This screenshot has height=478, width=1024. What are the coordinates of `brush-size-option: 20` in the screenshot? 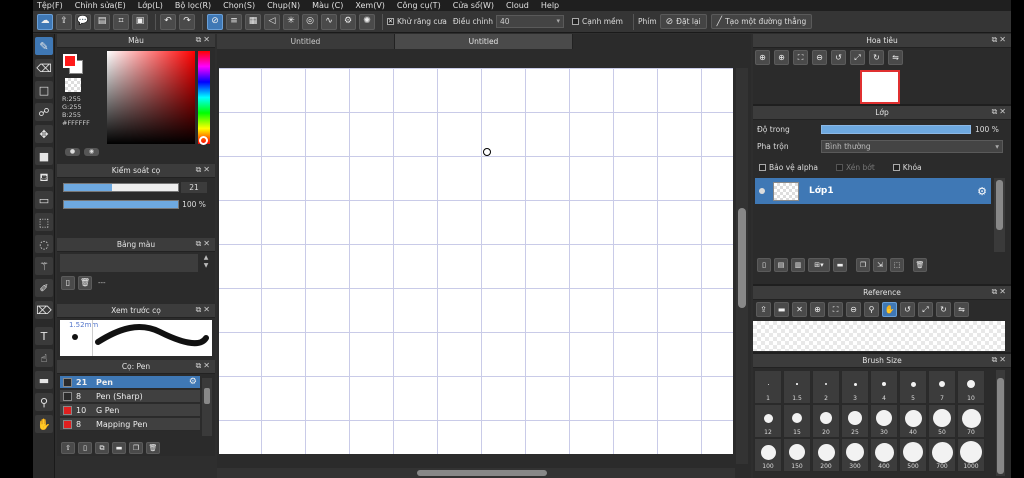 It's located at (826, 421).